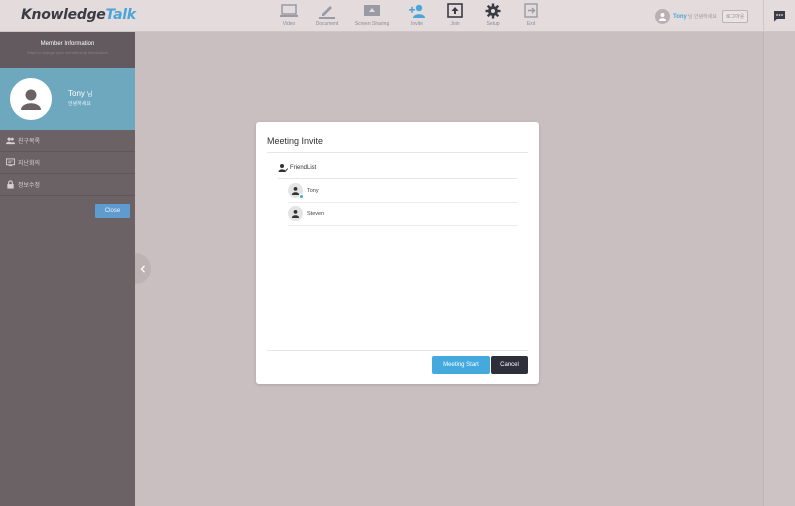  I want to click on friend-list-label: FriendList, so click(303, 168).